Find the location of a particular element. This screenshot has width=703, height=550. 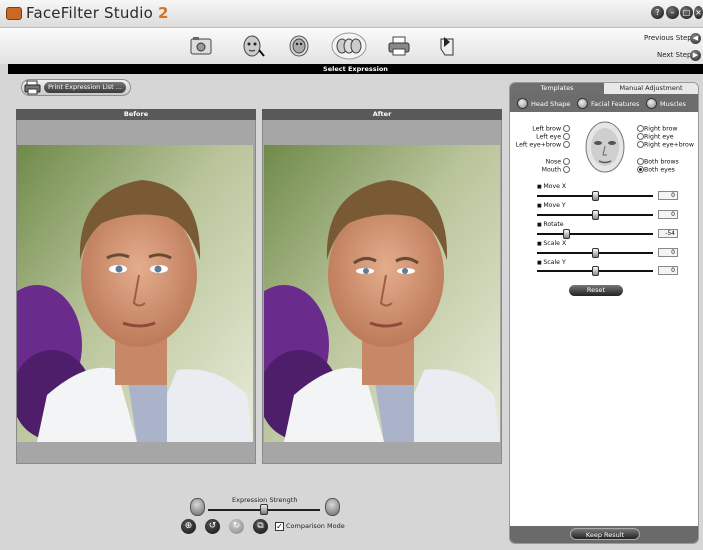

tab-manual-adjustment: Manual Adjustment is located at coordinates (651, 88).